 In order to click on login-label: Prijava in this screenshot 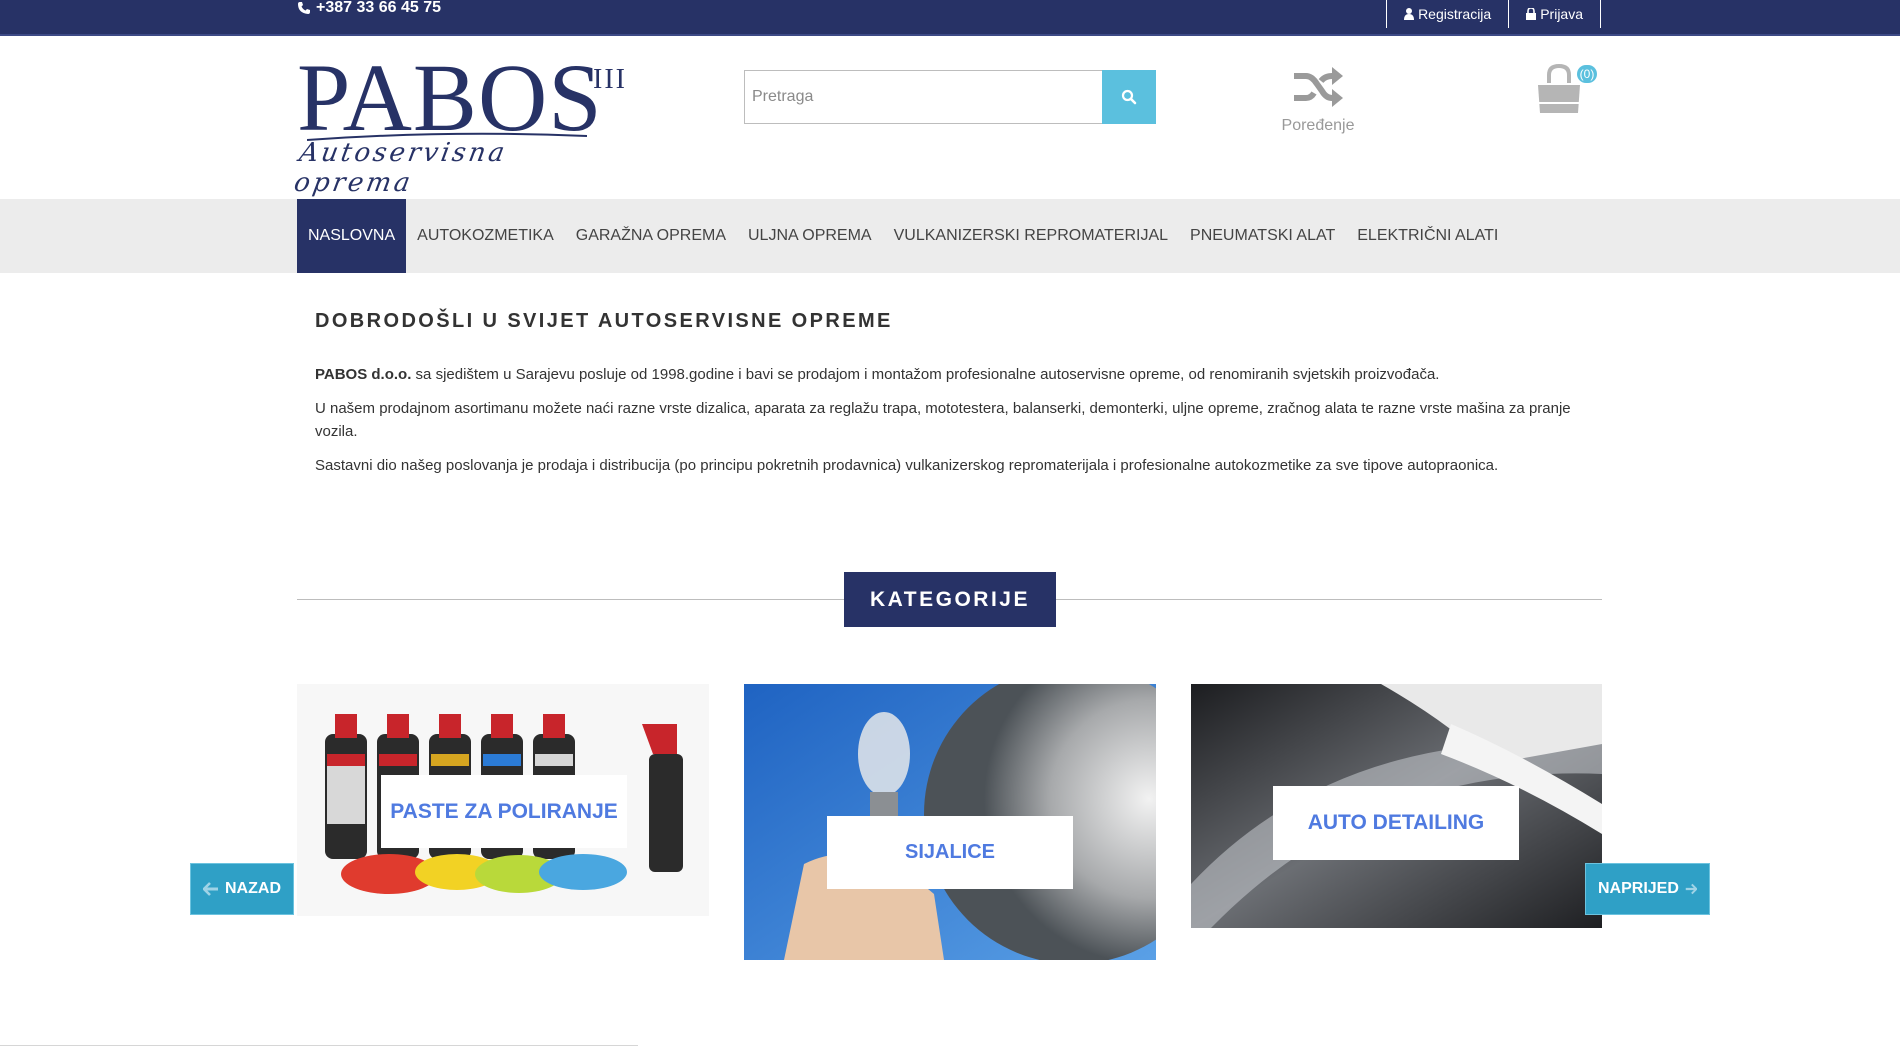, I will do `click(1561, 14)`.